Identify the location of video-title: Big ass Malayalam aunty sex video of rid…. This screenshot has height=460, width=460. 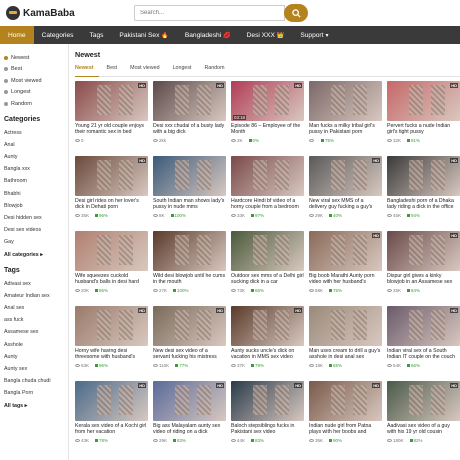
(189, 429).